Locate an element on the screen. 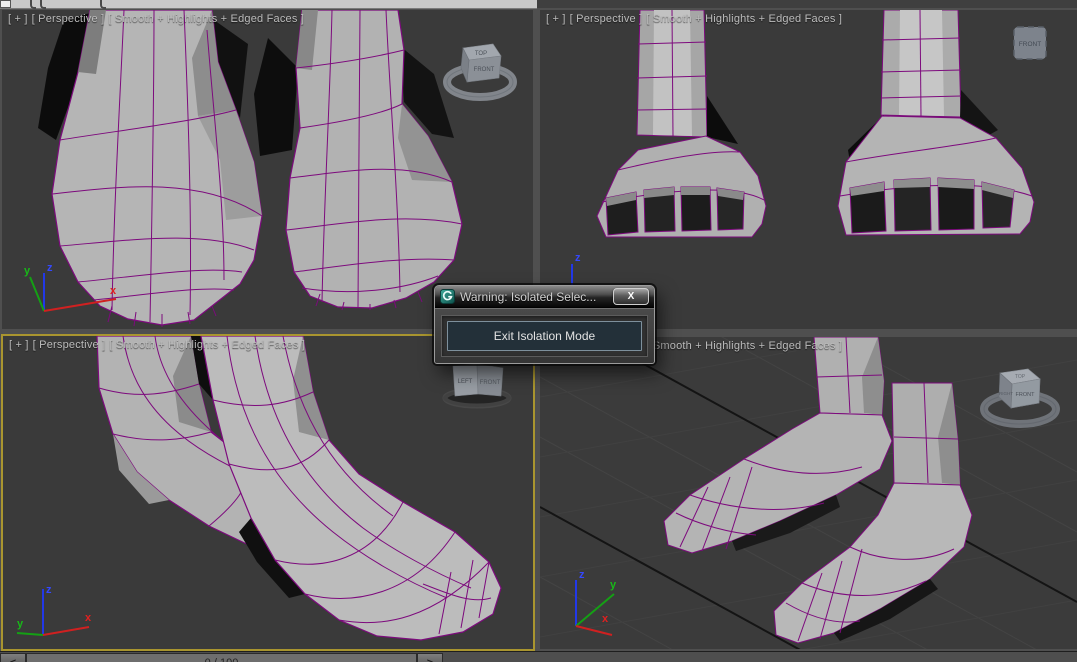 This screenshot has height=662, width=1077. dialog-titlebar: Warning: Isolated Selec... X is located at coordinates (544, 297).